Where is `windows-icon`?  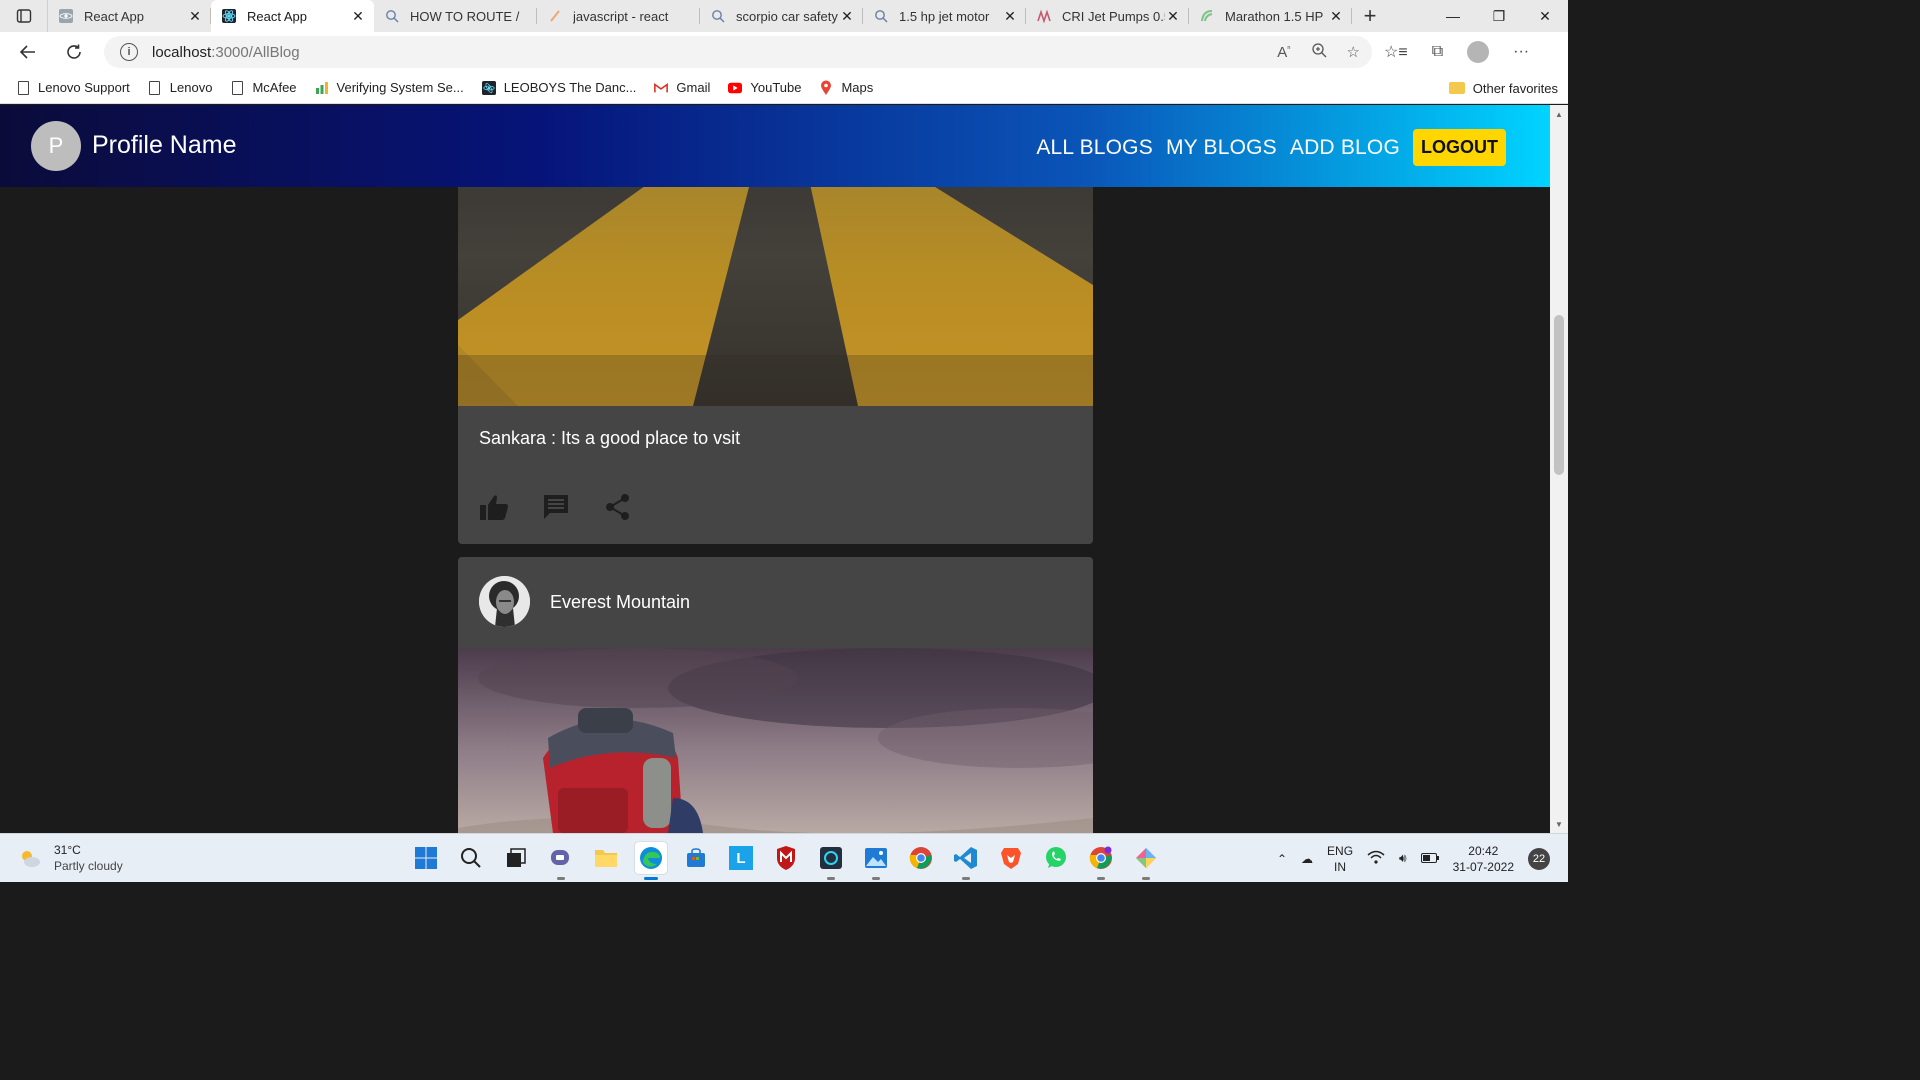 windows-icon is located at coordinates (426, 858).